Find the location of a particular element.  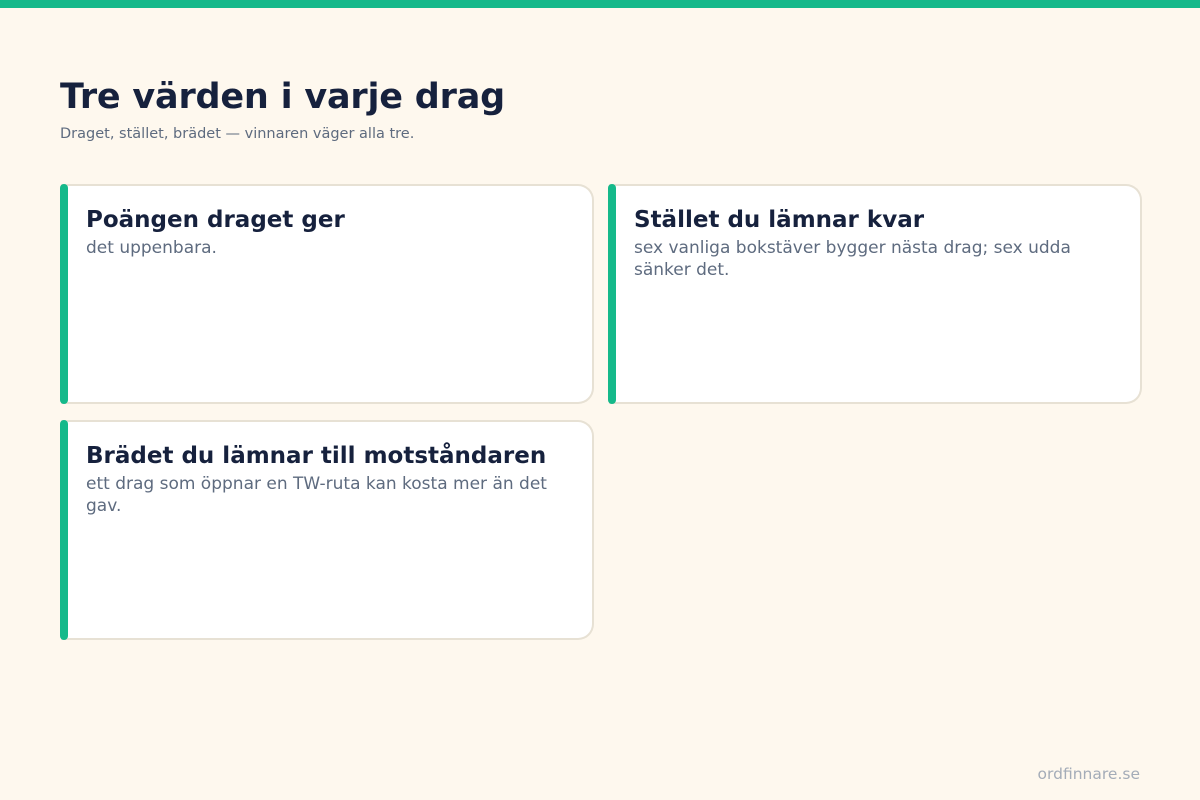

card-heading: Brädet du lämnar till motståndaren is located at coordinates (316, 456).